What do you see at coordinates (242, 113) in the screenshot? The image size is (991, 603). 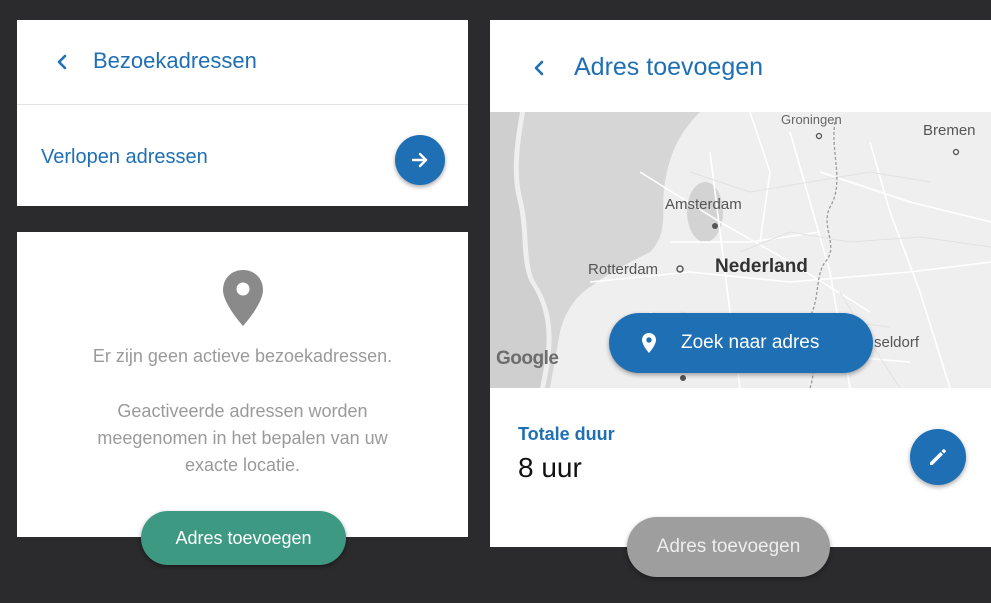 I see `visit-addresses-card: Bezoekadressen Verlopen adressen` at bounding box center [242, 113].